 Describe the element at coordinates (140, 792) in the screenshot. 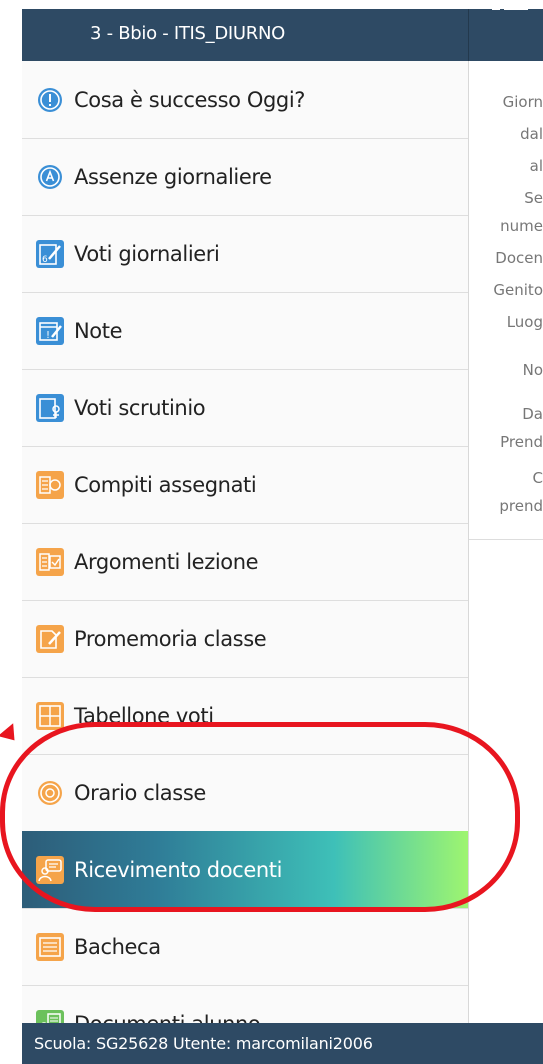

I see `menu-item-label: Orario classe` at that location.